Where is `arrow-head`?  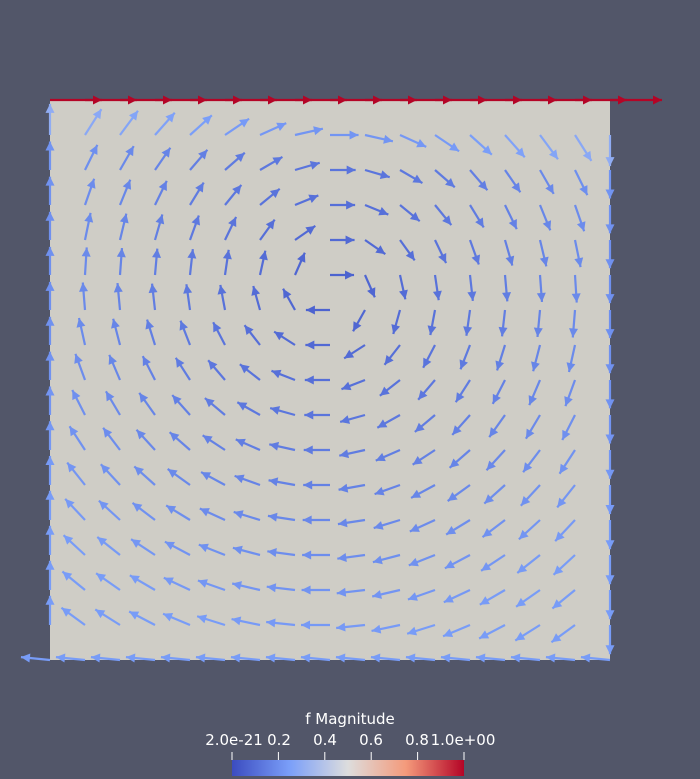
arrow-head is located at coordinates (657, 100).